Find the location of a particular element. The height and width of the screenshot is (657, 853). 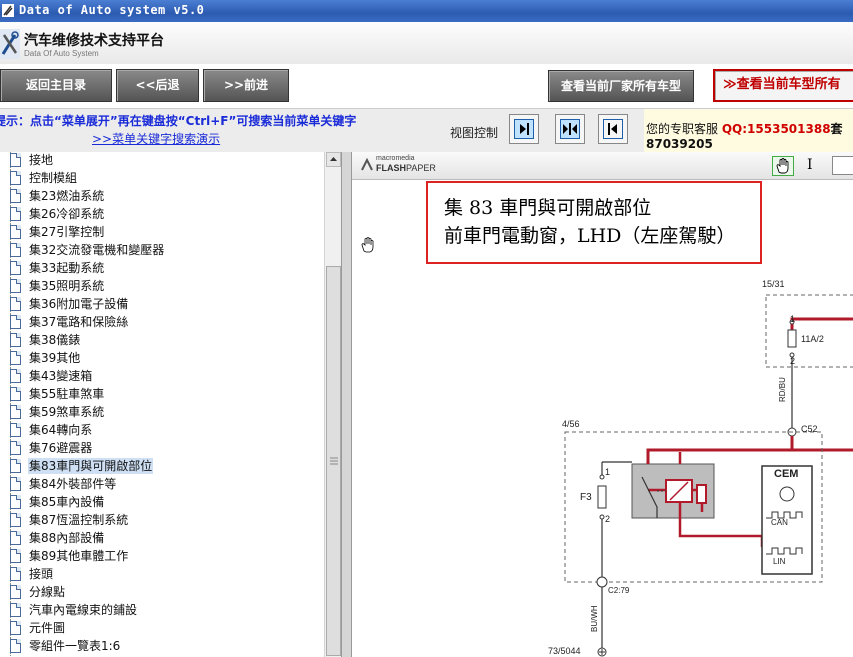

tree-item: 汽車內電線束的鋪設 is located at coordinates (162, 611).